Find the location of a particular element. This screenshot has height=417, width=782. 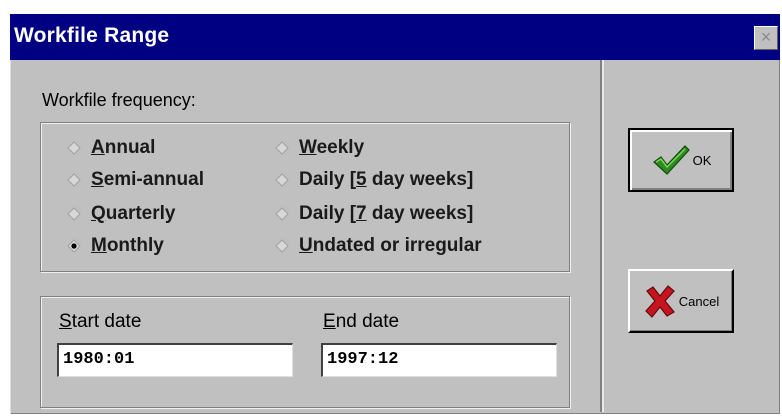

cancel-button: Cancel is located at coordinates (681, 301).